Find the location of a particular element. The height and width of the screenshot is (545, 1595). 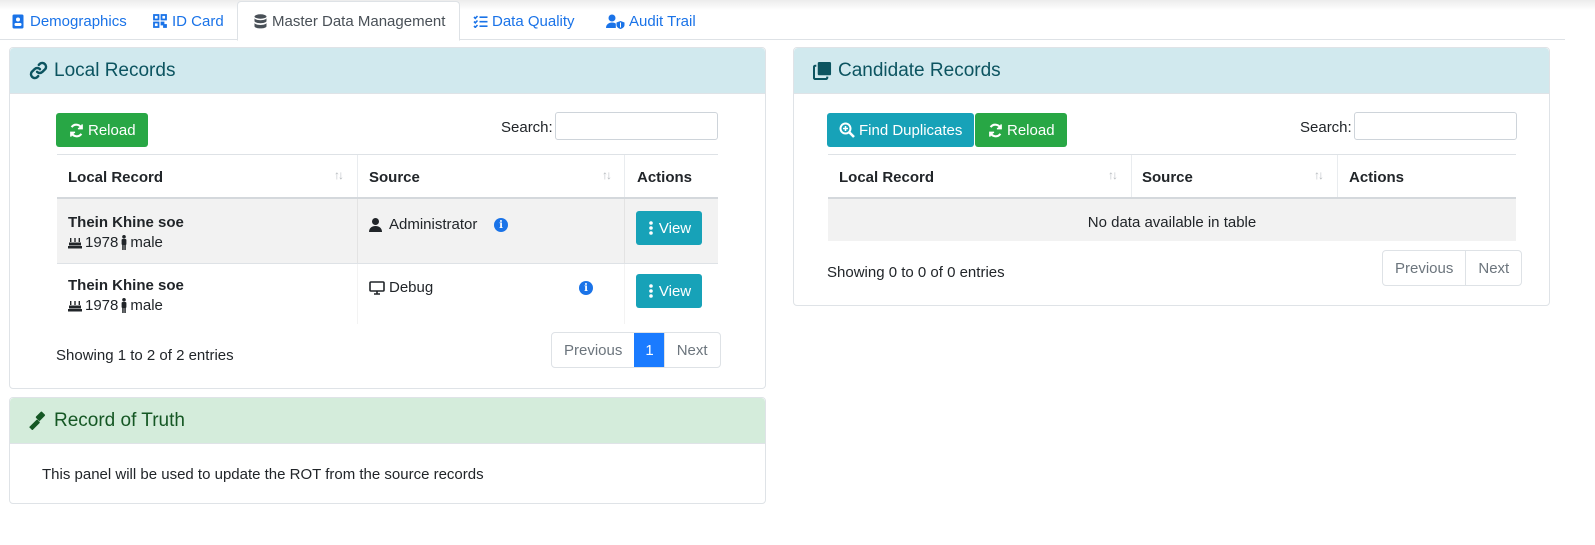

candidate-reload-button: Reload is located at coordinates (1021, 130).